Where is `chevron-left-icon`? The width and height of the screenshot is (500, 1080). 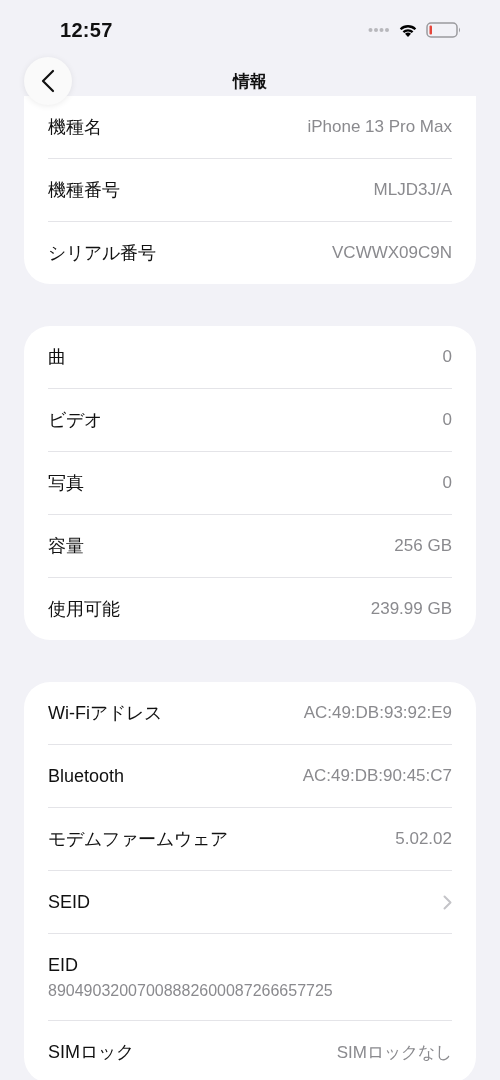
chevron-left-icon is located at coordinates (48, 81).